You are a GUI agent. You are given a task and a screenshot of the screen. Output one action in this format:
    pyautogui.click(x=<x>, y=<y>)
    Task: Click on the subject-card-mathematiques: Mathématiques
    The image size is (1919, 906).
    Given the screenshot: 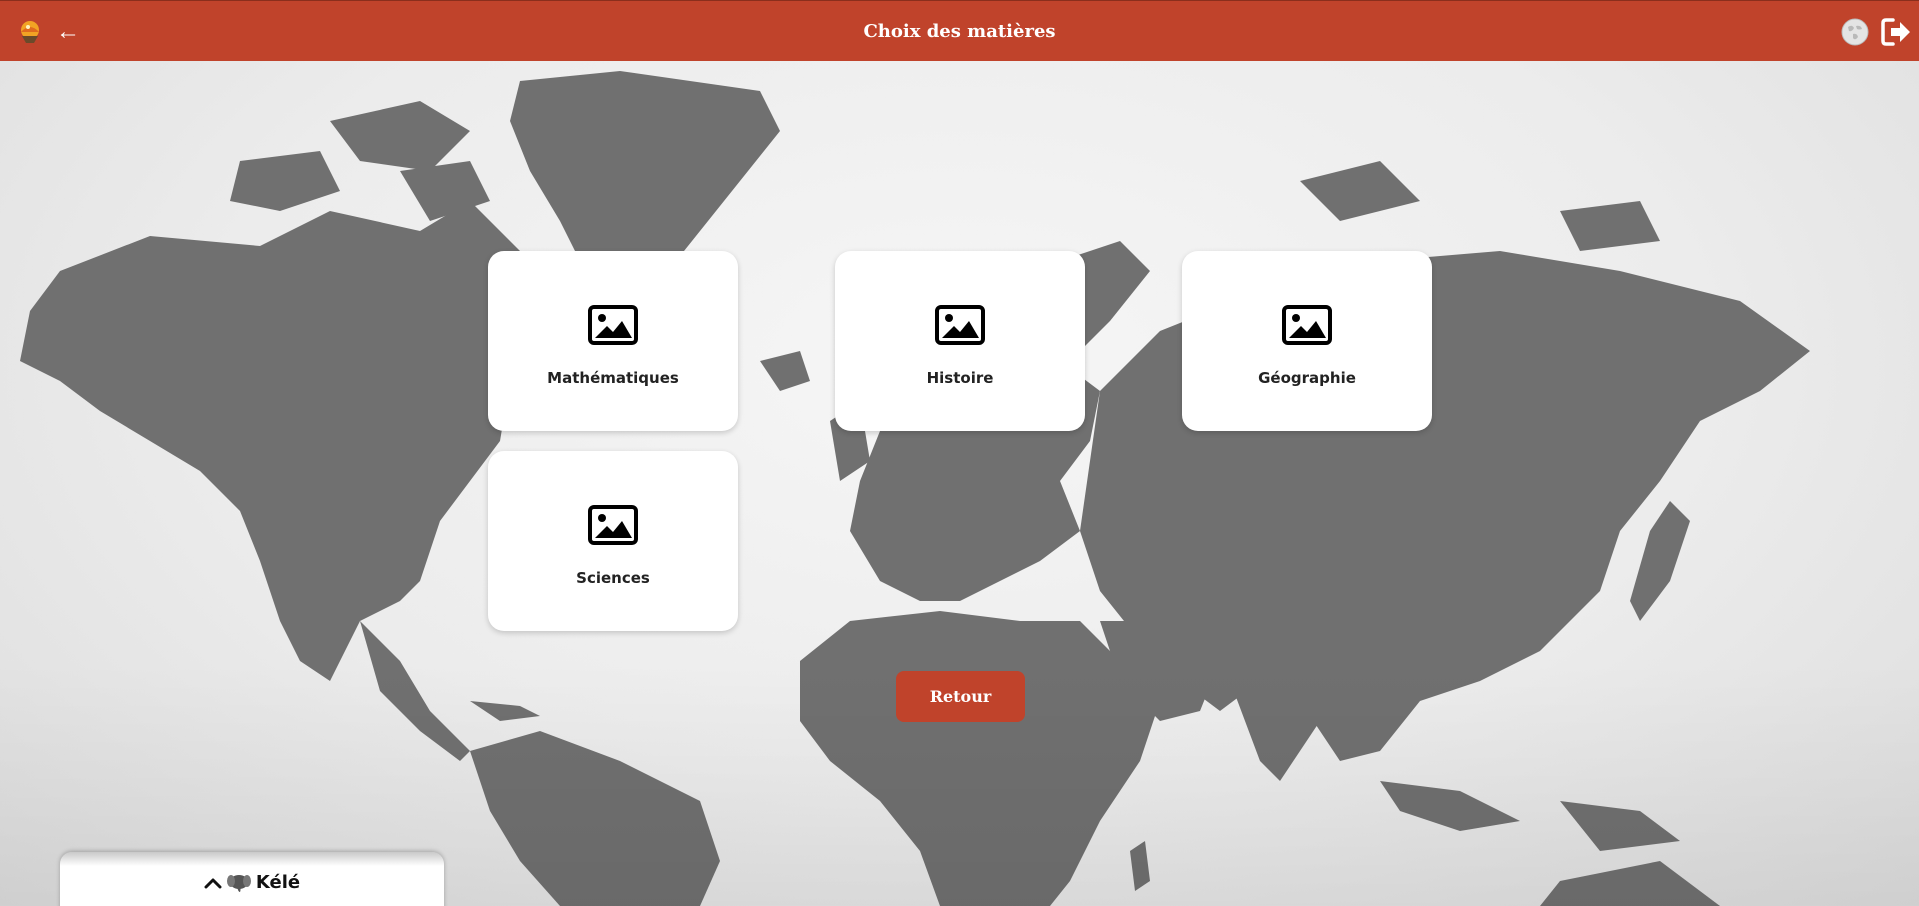 What is the action you would take?
    pyautogui.click(x=613, y=341)
    